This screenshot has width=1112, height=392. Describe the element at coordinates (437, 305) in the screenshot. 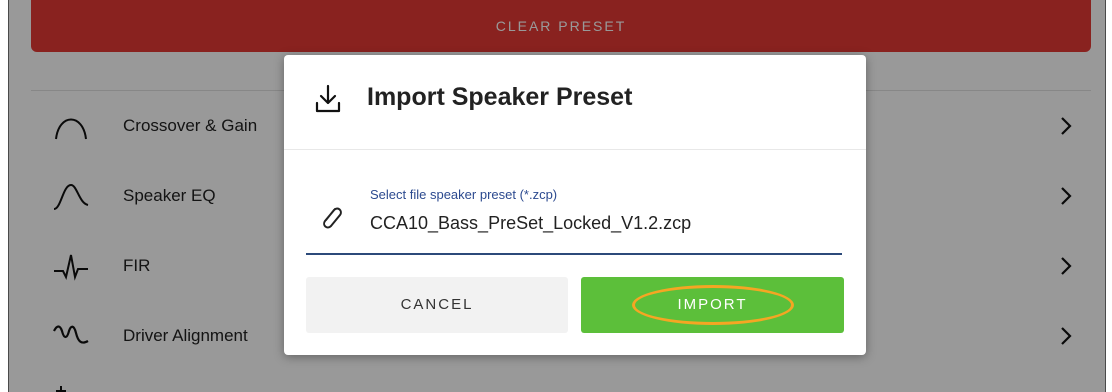

I see `cancel-button: CANCEL` at that location.